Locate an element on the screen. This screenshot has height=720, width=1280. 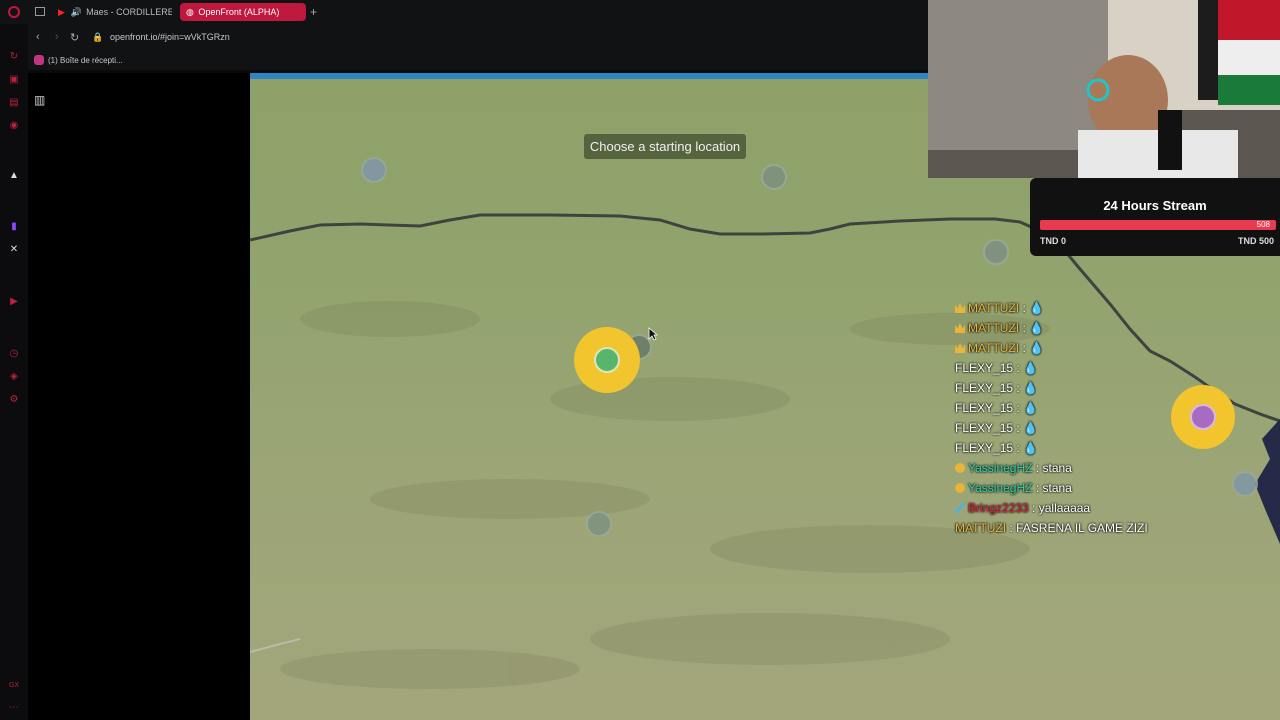
history-icon: ↻ is located at coordinates (14, 57).